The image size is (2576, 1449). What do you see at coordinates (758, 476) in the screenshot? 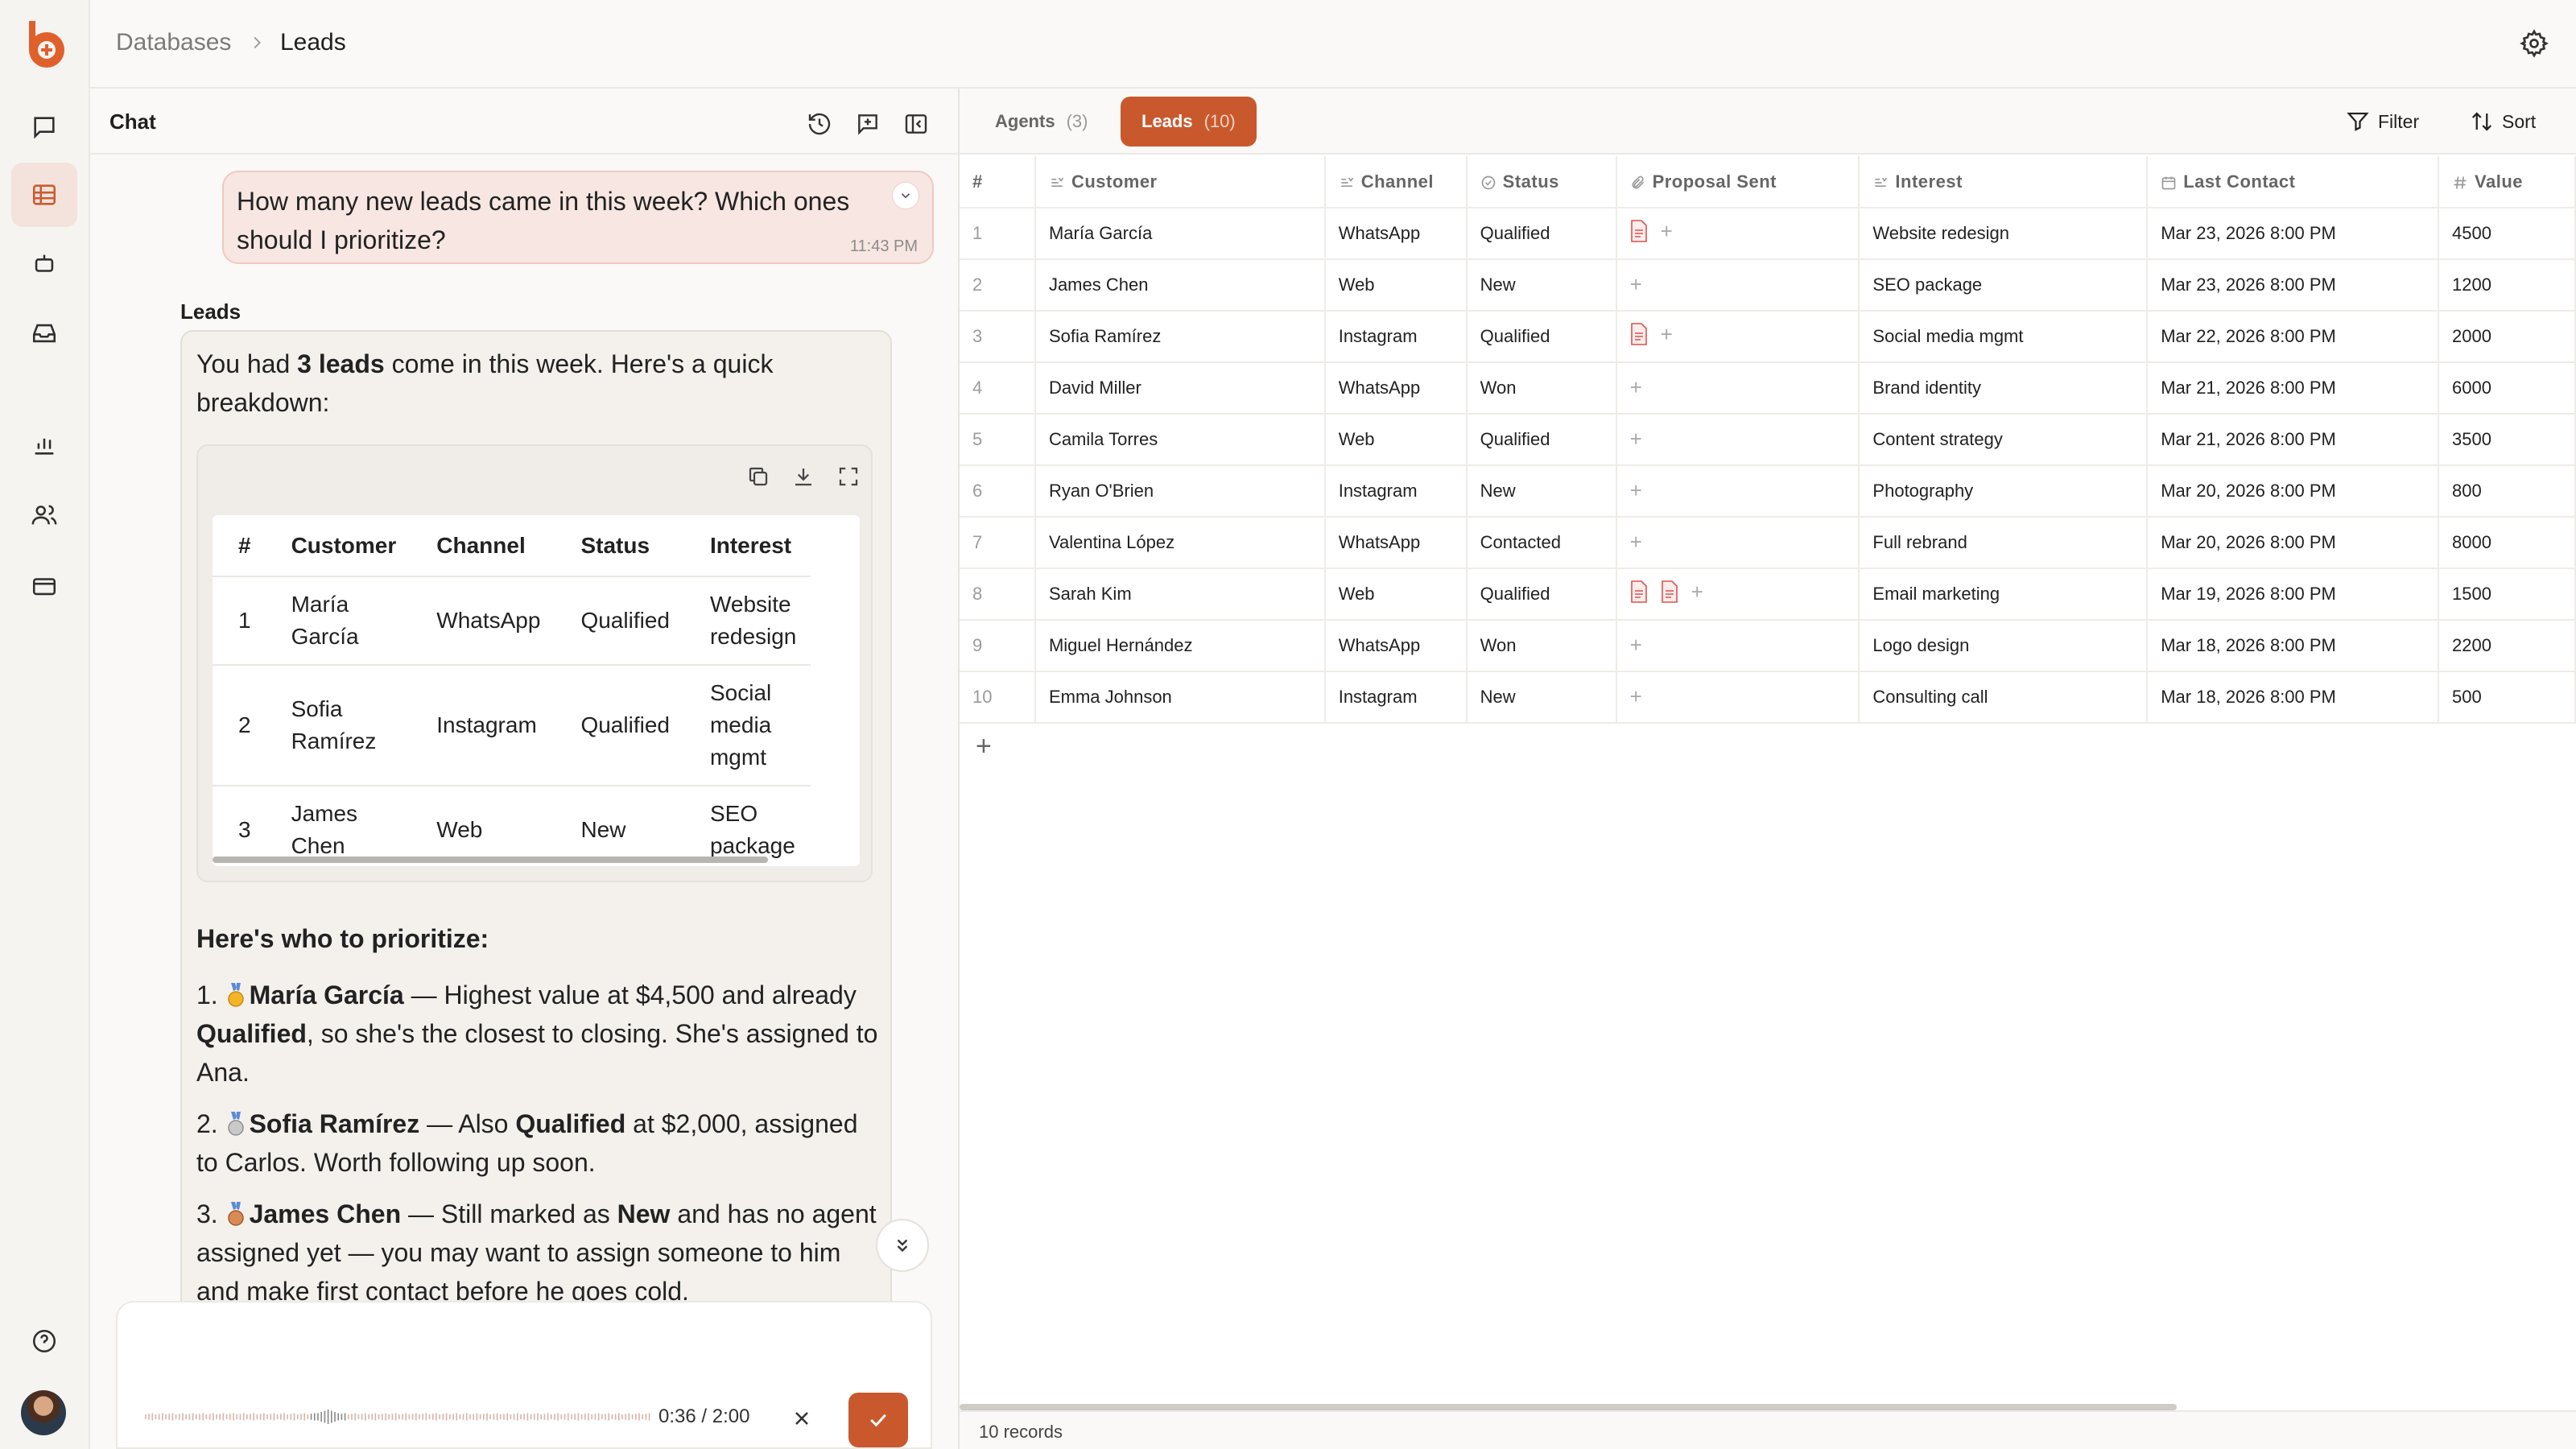
I see `copy-icon` at bounding box center [758, 476].